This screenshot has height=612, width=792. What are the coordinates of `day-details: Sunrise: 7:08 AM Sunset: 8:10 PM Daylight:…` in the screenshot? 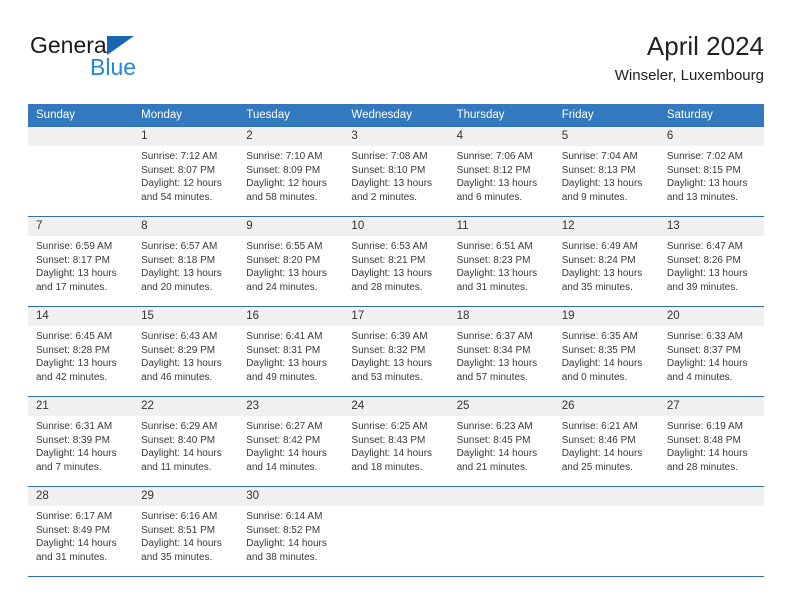 It's located at (395, 175).